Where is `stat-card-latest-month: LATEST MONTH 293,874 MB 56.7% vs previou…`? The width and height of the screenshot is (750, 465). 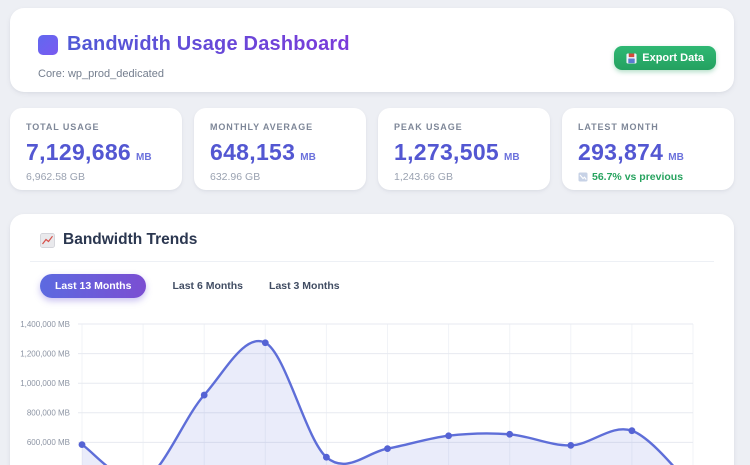 stat-card-latest-month: LATEST MONTH 293,874 MB 56.7% vs previou… is located at coordinates (648, 149).